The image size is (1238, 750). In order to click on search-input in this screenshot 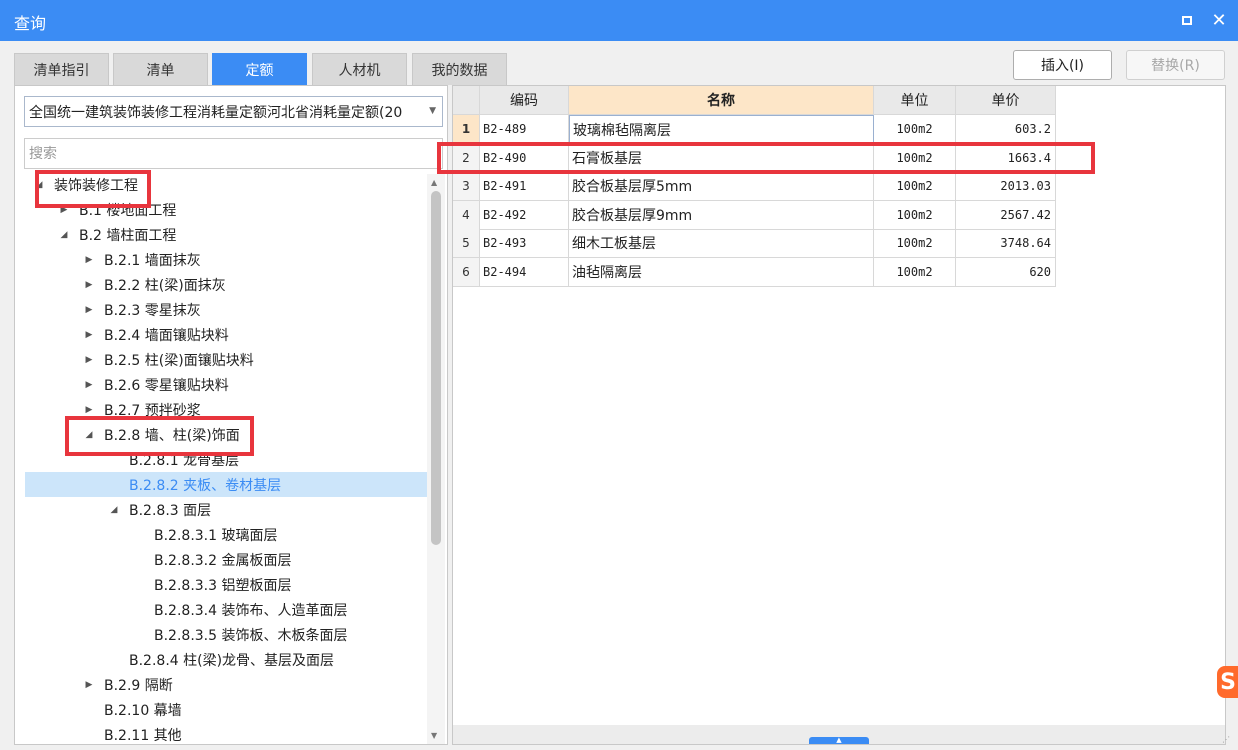, I will do `click(233, 153)`.